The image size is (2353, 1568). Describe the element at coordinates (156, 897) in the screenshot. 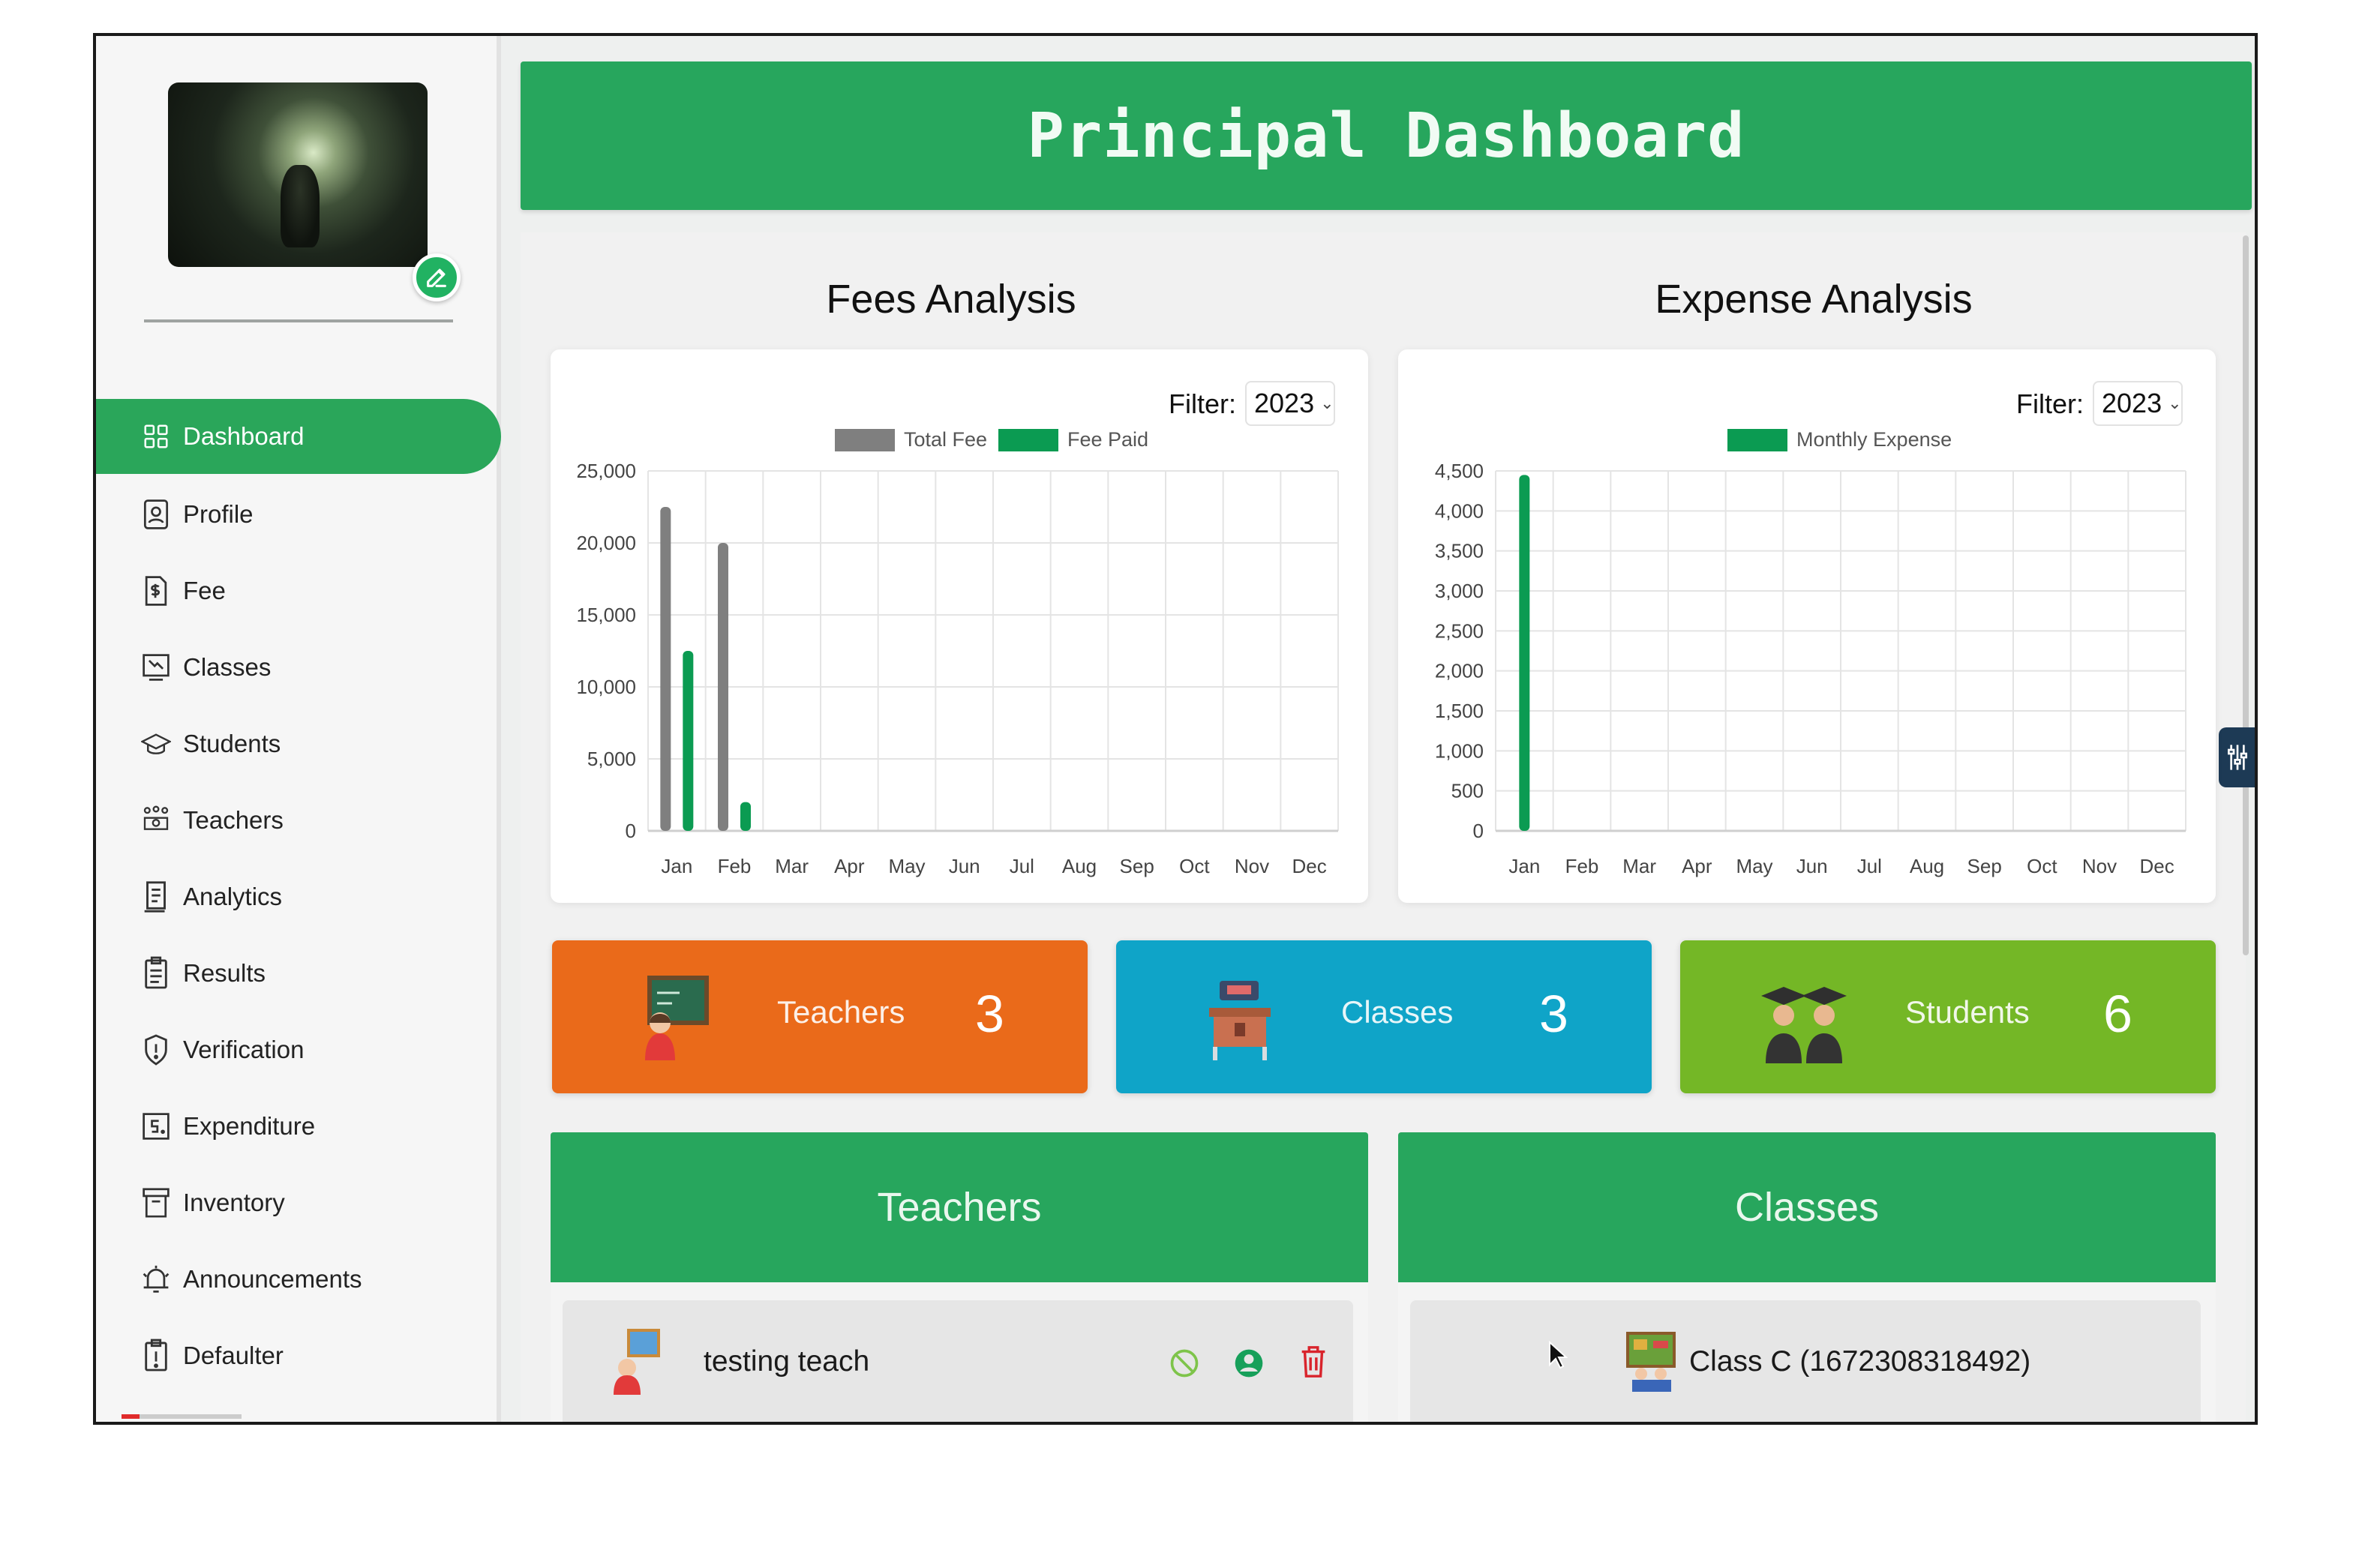

I see `analytics-icon` at that location.